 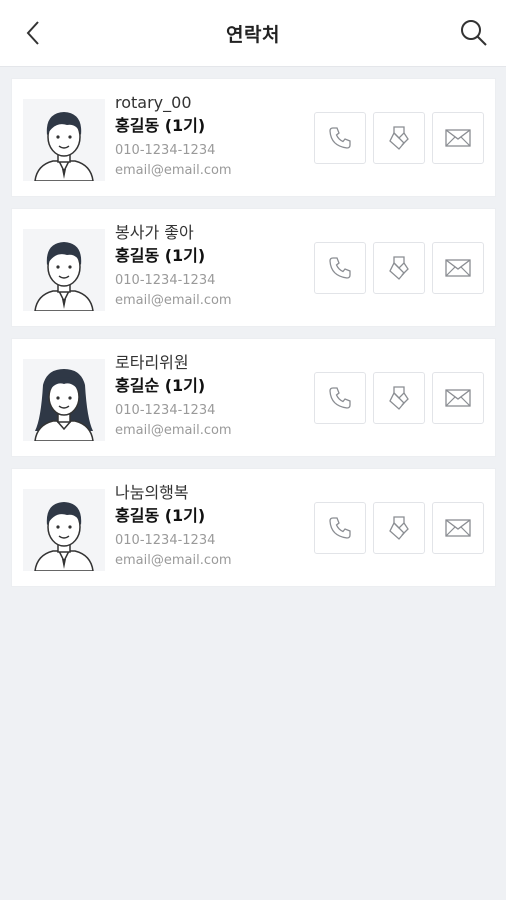 I want to click on search-icon, so click(x=474, y=33).